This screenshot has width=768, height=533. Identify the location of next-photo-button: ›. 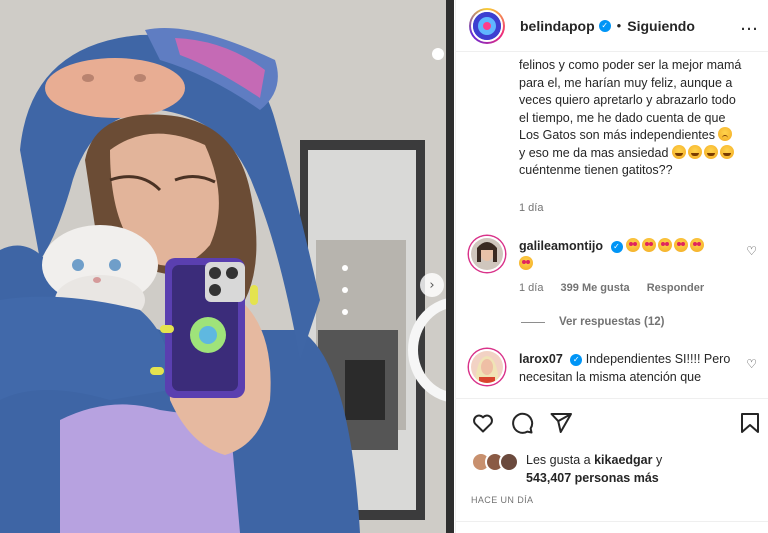
(432, 285).